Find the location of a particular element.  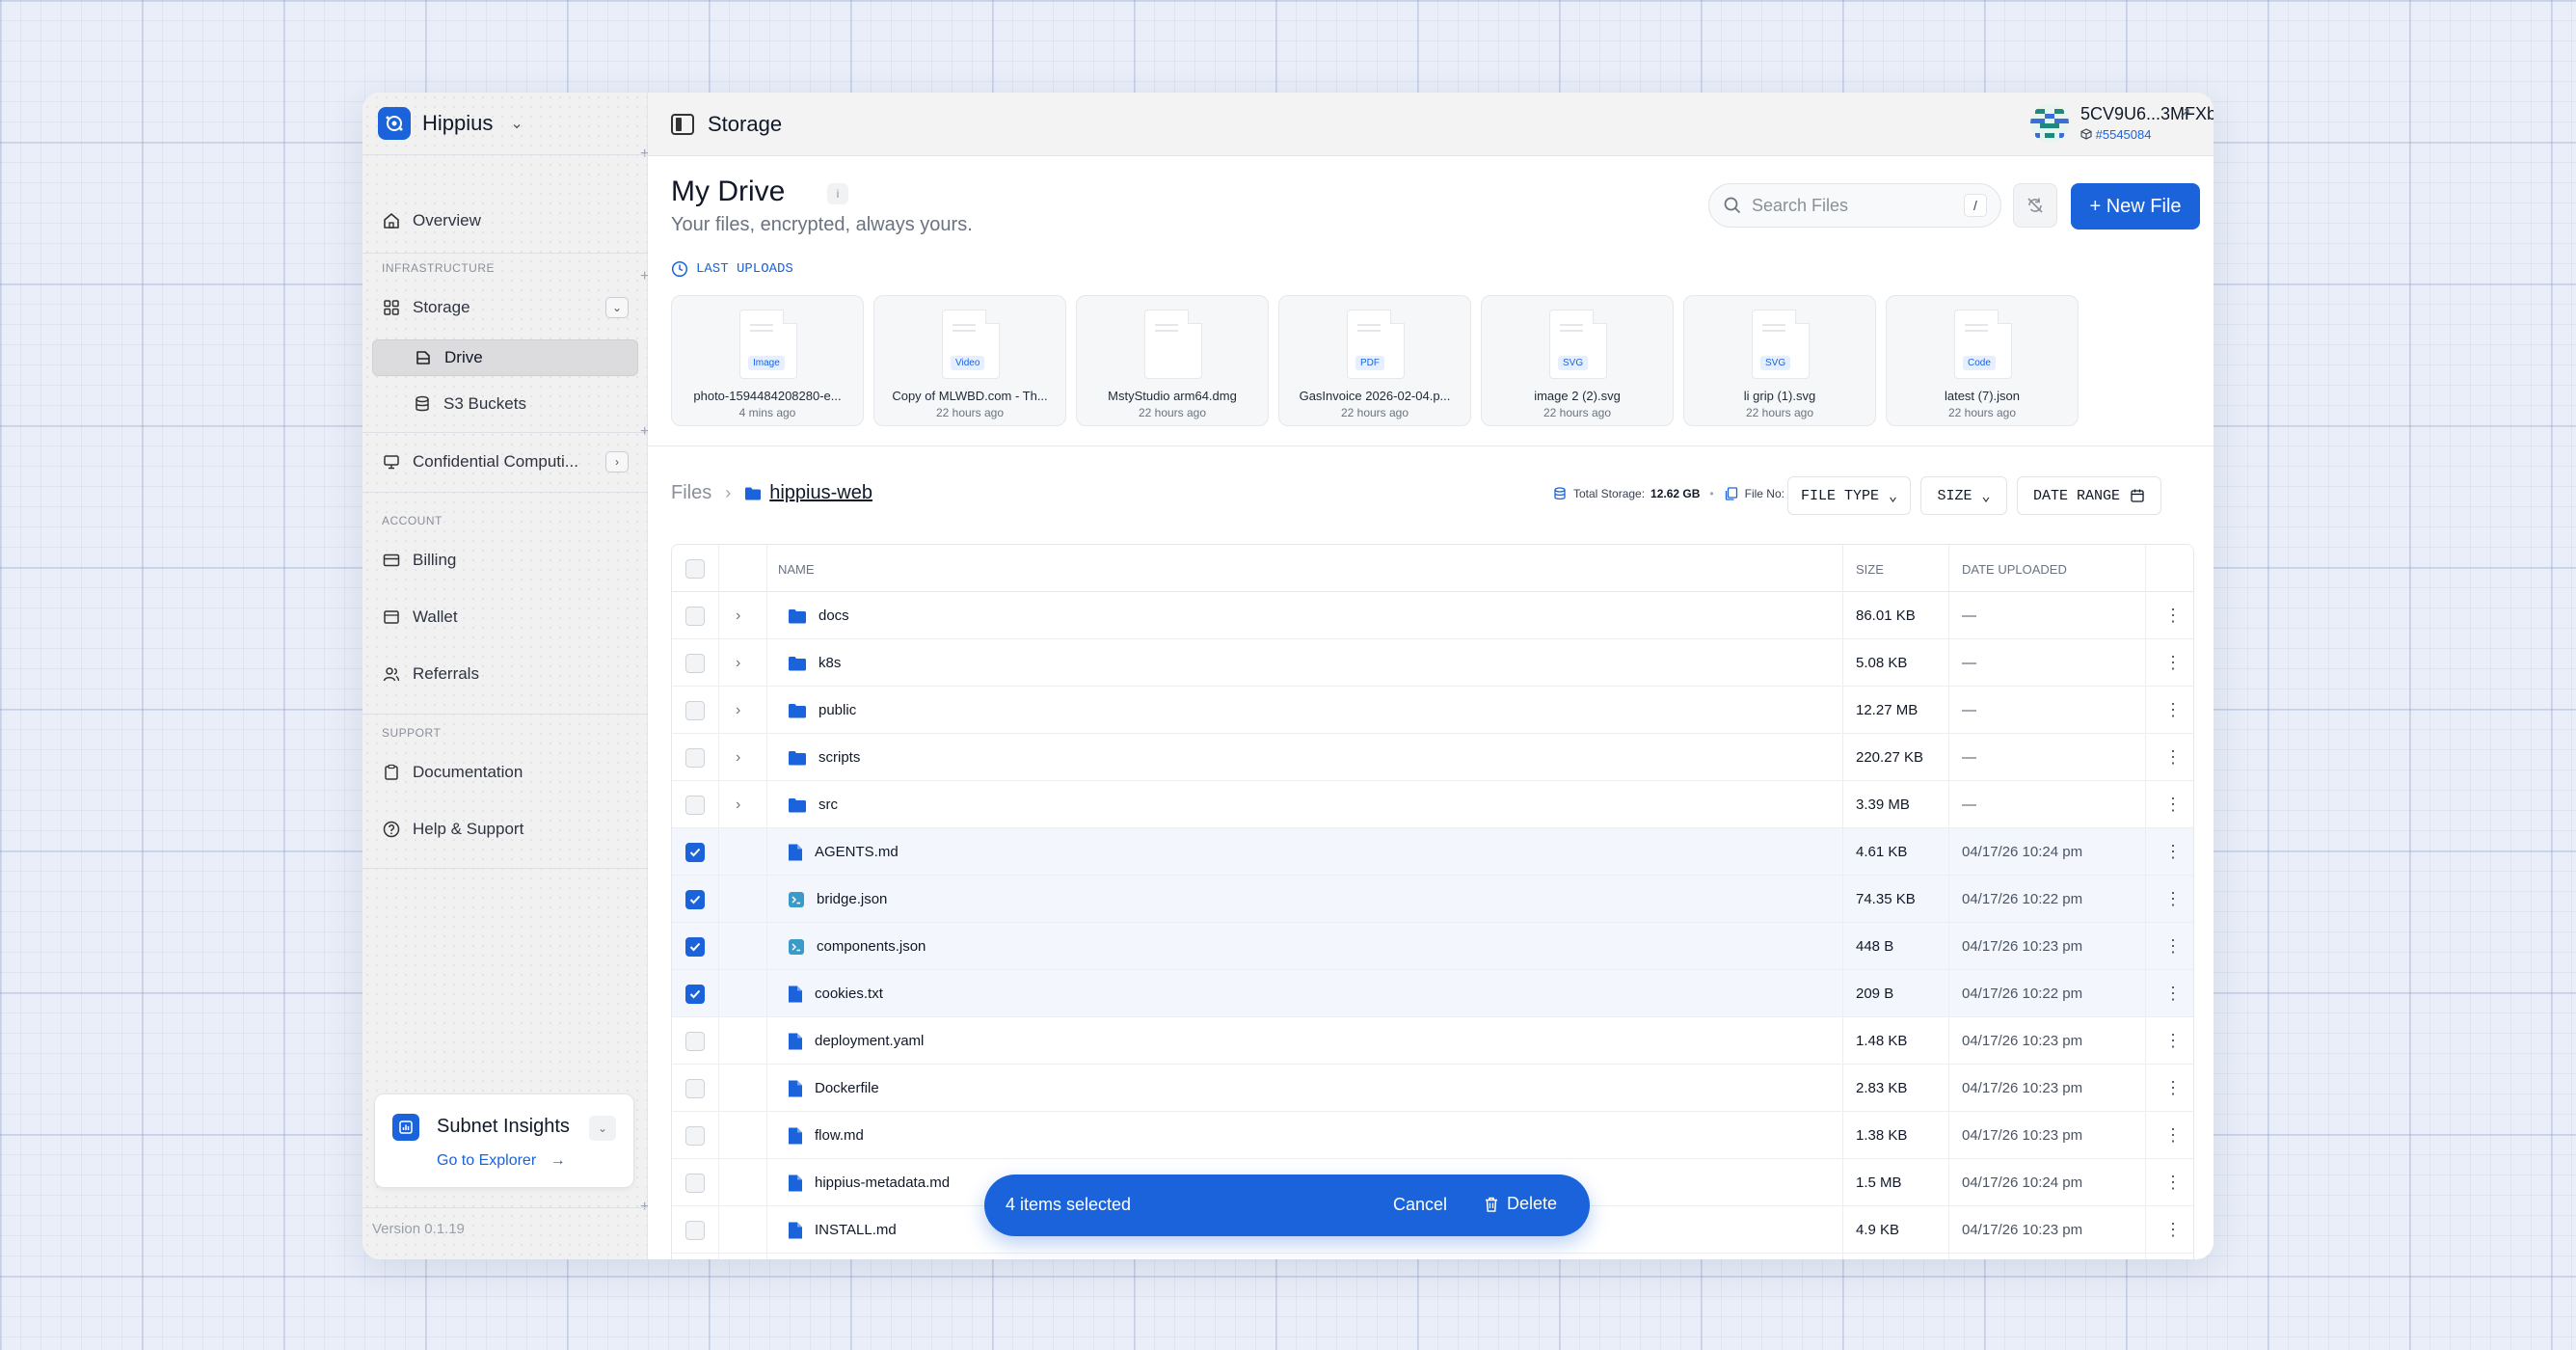

avatar is located at coordinates (2049, 123).